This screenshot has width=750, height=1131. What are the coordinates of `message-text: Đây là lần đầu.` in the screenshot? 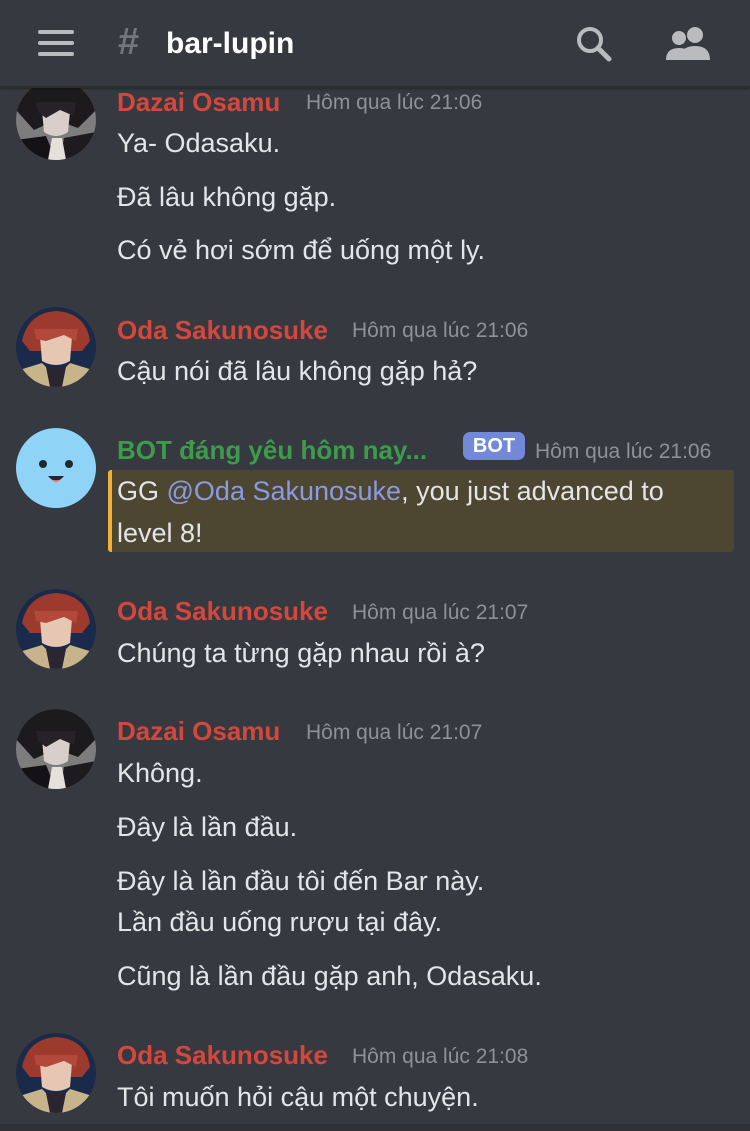 It's located at (207, 827).